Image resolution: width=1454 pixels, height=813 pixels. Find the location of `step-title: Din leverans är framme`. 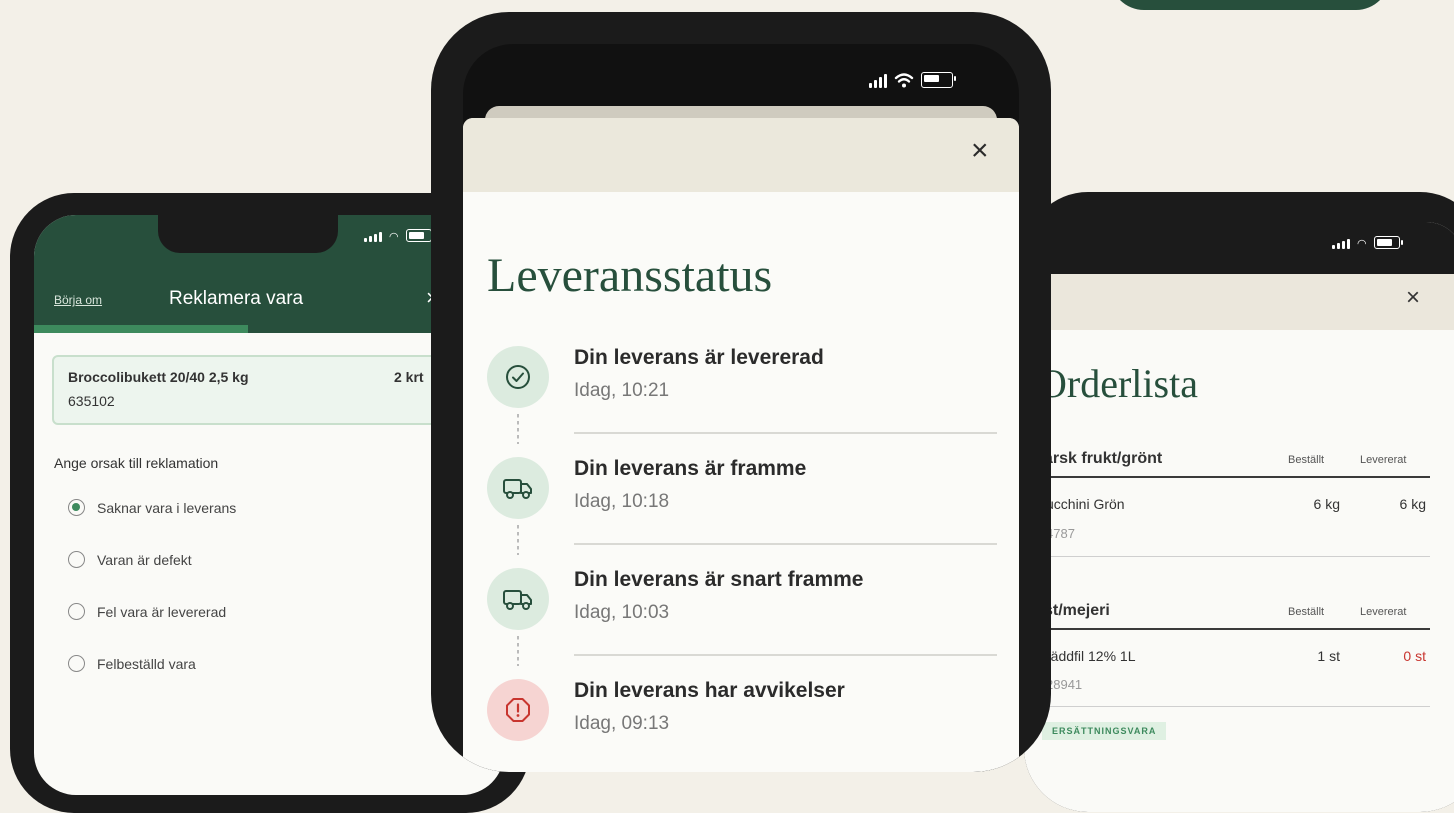

step-title: Din leverans är framme is located at coordinates (690, 468).